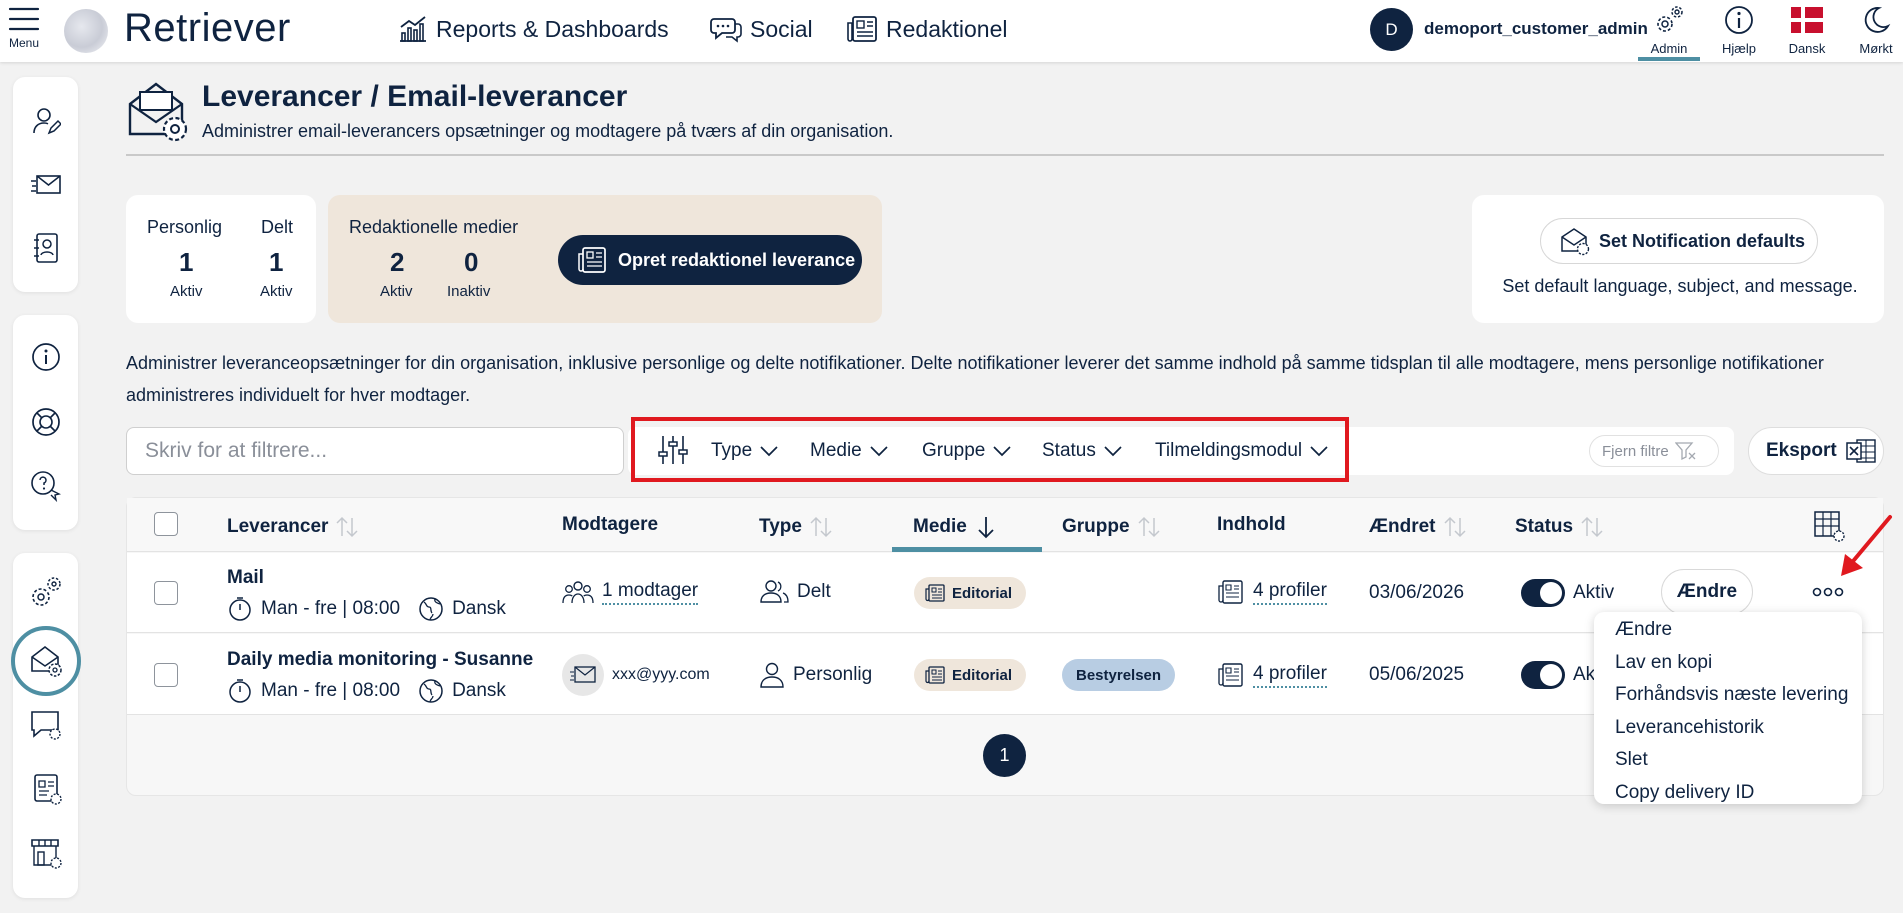 The image size is (1903, 913). What do you see at coordinates (46, 853) in the screenshot?
I see `store-settings-icon` at bounding box center [46, 853].